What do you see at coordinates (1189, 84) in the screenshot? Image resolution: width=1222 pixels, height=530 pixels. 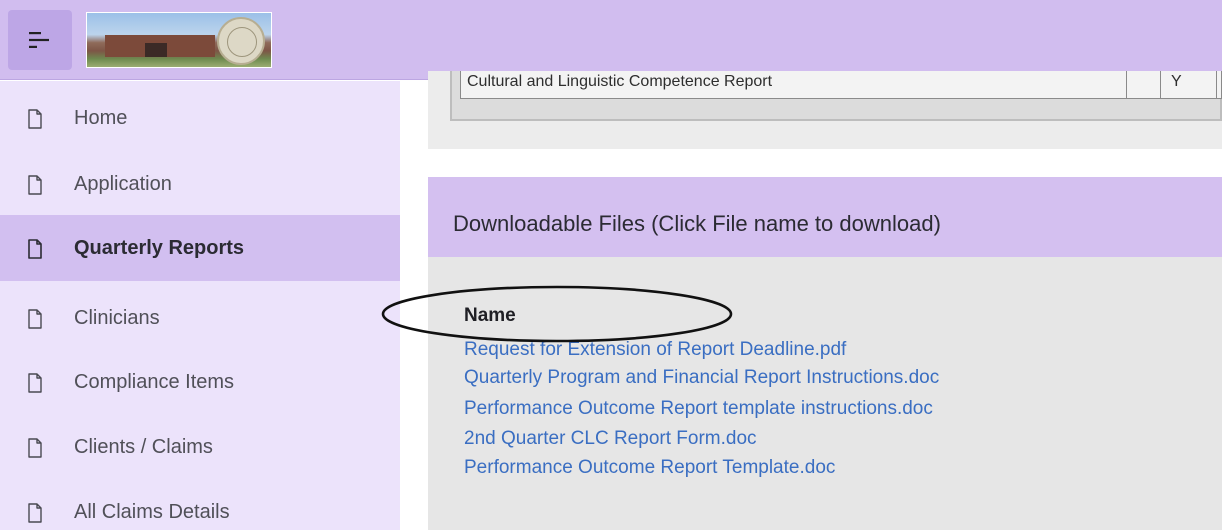 I see `table-cell-status: Y` at bounding box center [1189, 84].